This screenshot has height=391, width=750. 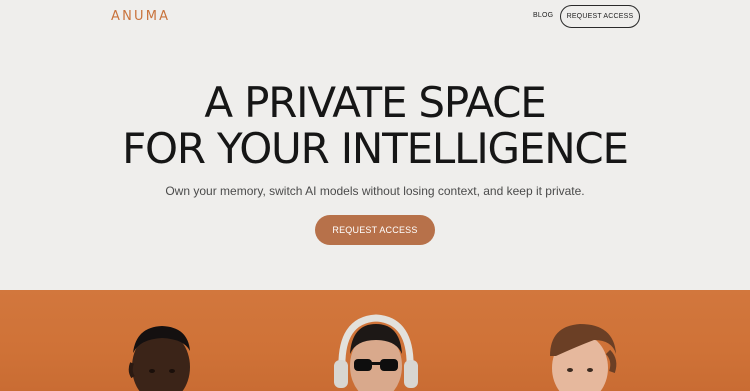 I want to click on blog-link: BLOG, so click(x=543, y=15).